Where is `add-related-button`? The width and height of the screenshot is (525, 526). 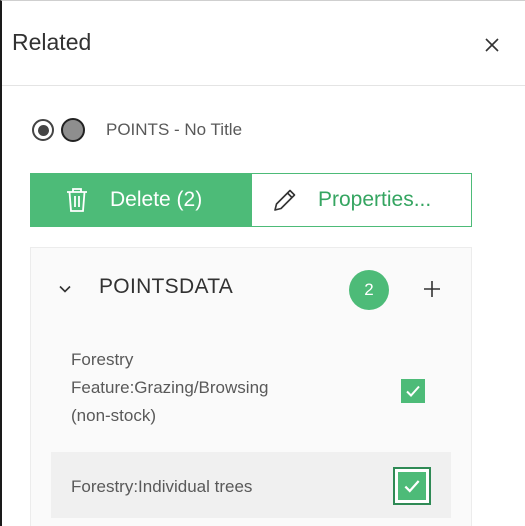
add-related-button is located at coordinates (432, 289).